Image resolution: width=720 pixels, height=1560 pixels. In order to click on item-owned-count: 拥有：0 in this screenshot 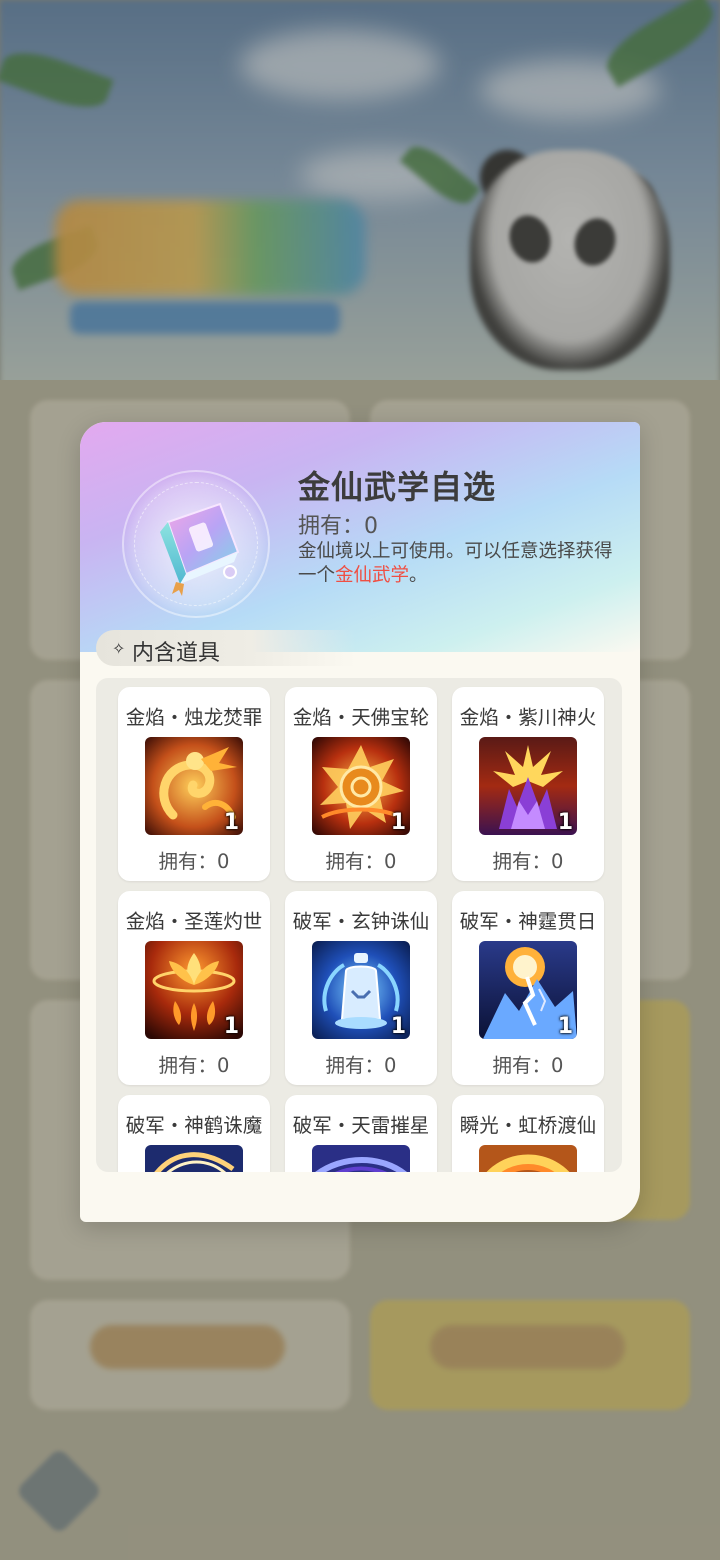, I will do `click(338, 526)`.